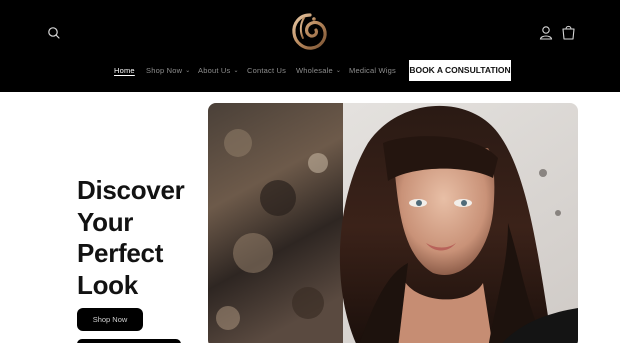  What do you see at coordinates (107, 284) in the screenshot?
I see `hero-title-line: Look` at bounding box center [107, 284].